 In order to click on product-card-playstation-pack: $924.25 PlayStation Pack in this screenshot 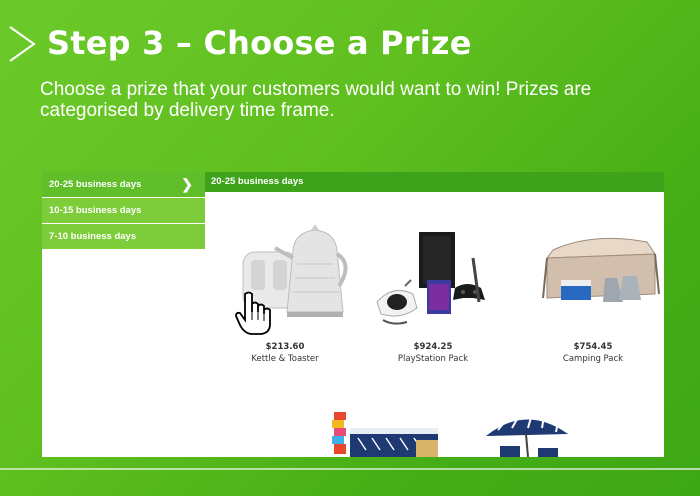, I will do `click(433, 353)`.